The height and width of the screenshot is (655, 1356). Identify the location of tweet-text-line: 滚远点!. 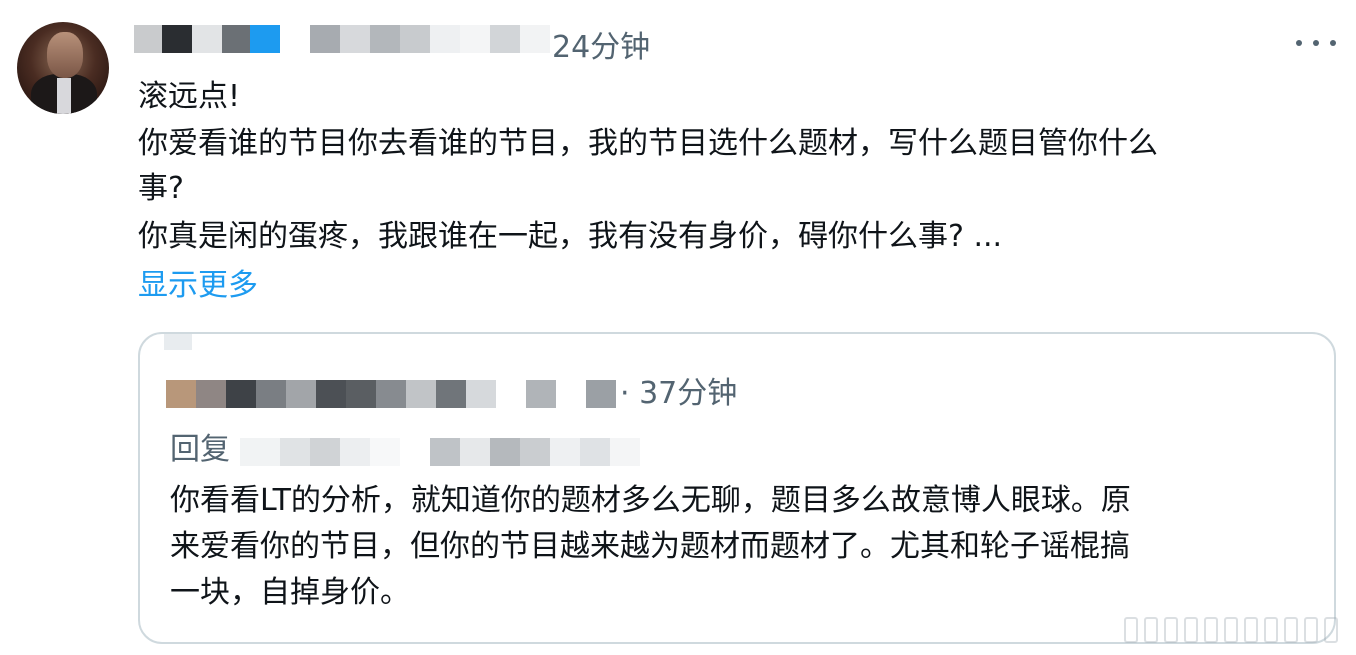
(189, 96).